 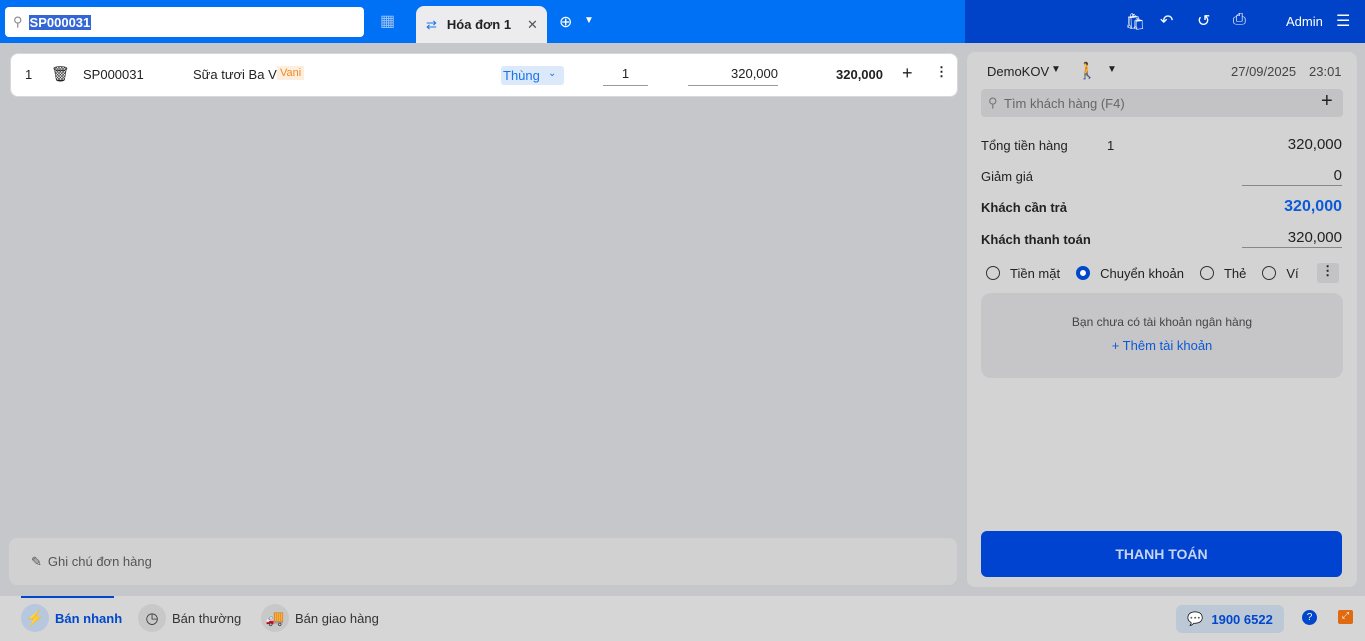 I want to click on chevron-down-icon: ⌄, so click(x=552, y=73).